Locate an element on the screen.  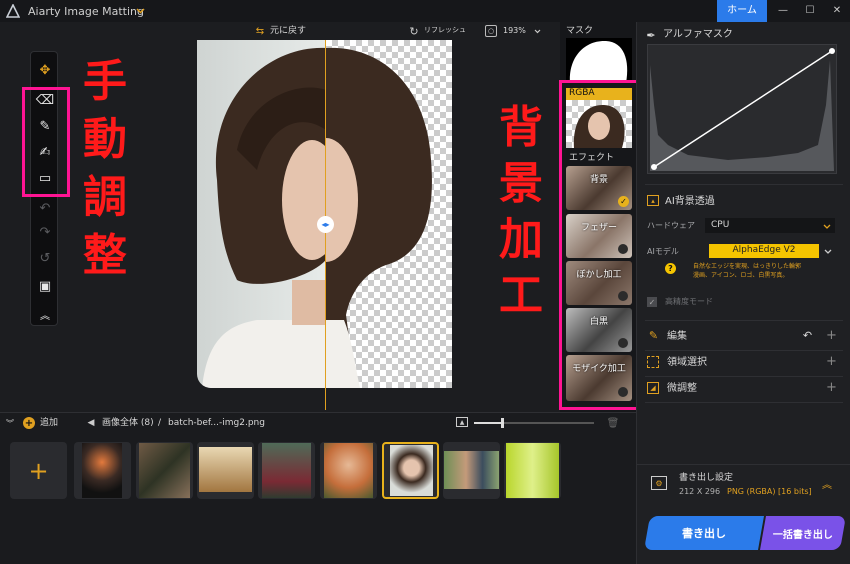
canvas-top-bar: ⇆ 元に戻す ↻ リフレッシュ ○ 193% is located at coordinates (280, 31).